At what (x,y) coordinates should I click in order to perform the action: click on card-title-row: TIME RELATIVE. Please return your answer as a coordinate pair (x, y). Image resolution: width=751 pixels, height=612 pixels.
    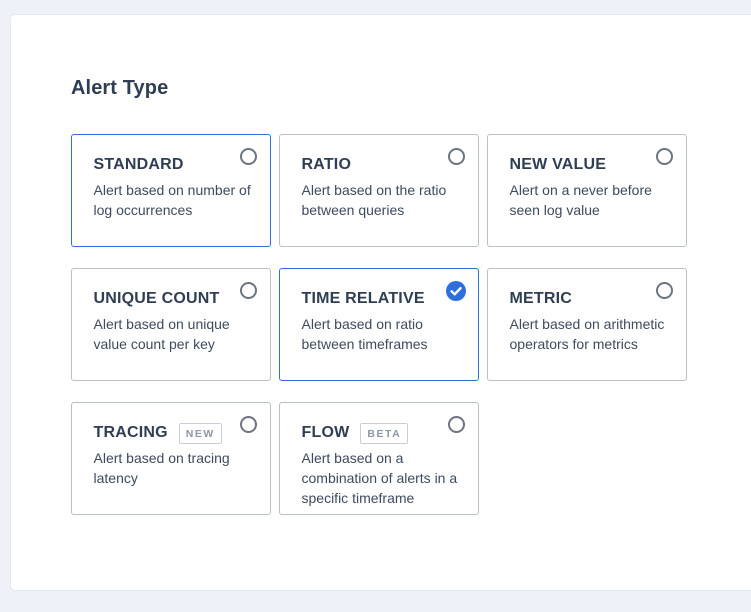
    Looking at the image, I should click on (384, 299).